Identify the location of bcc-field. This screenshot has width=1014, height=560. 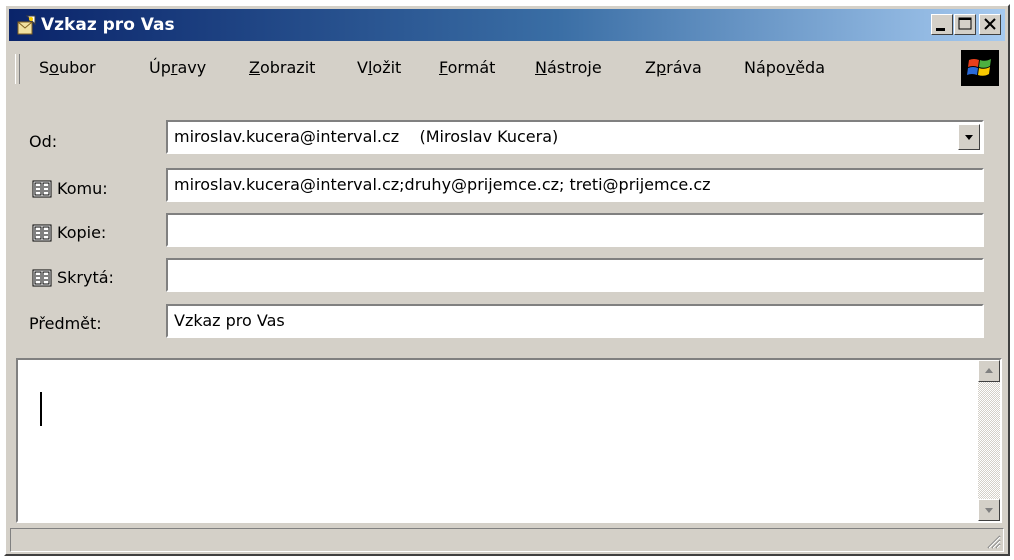
(575, 275).